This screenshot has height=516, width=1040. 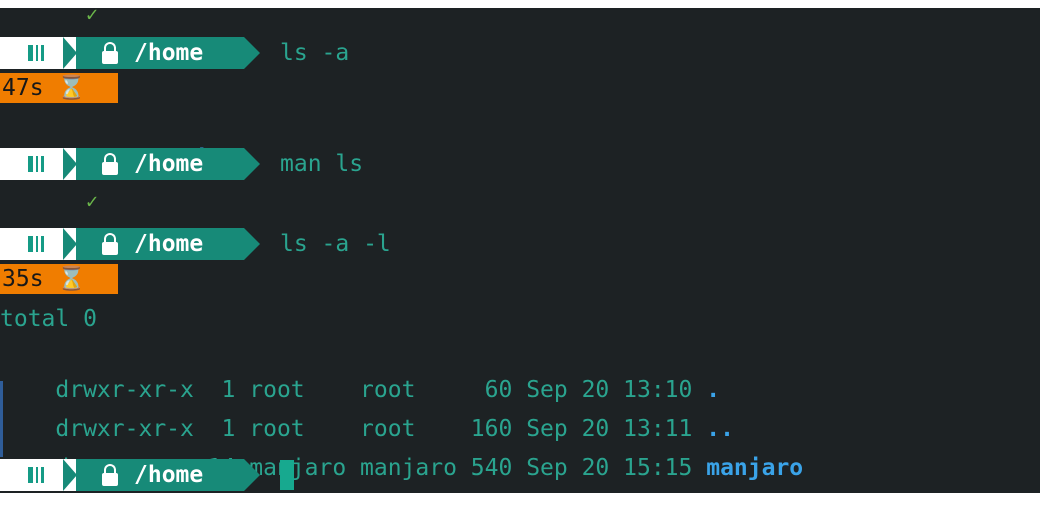 I want to click on output-line: . .. manjaro, so click(x=124, y=141).